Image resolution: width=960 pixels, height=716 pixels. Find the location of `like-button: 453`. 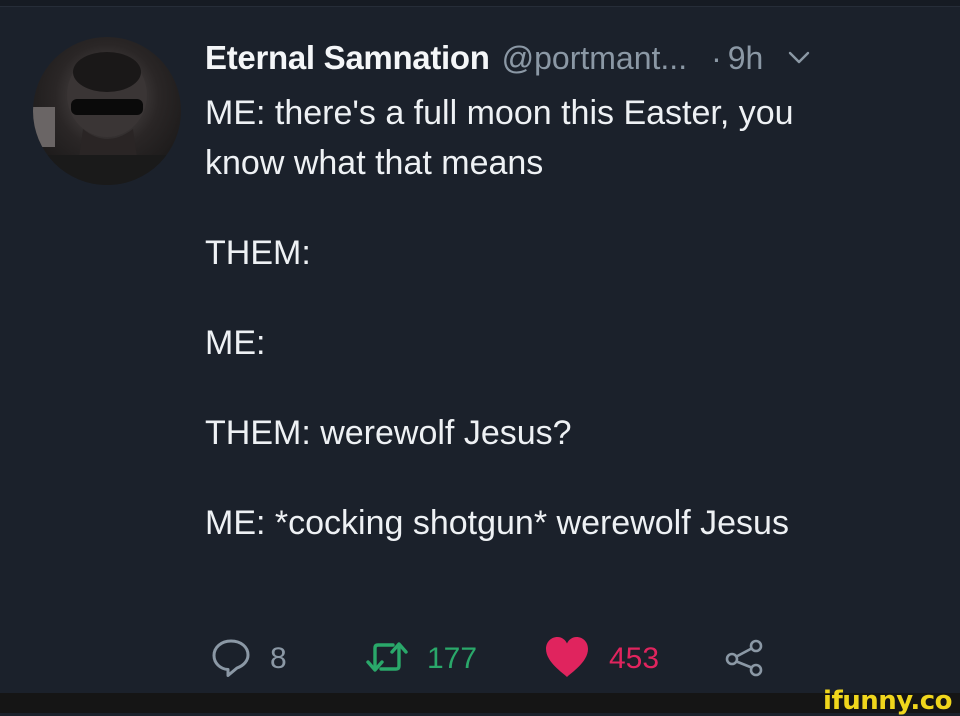

like-button: 453 is located at coordinates (633, 659).